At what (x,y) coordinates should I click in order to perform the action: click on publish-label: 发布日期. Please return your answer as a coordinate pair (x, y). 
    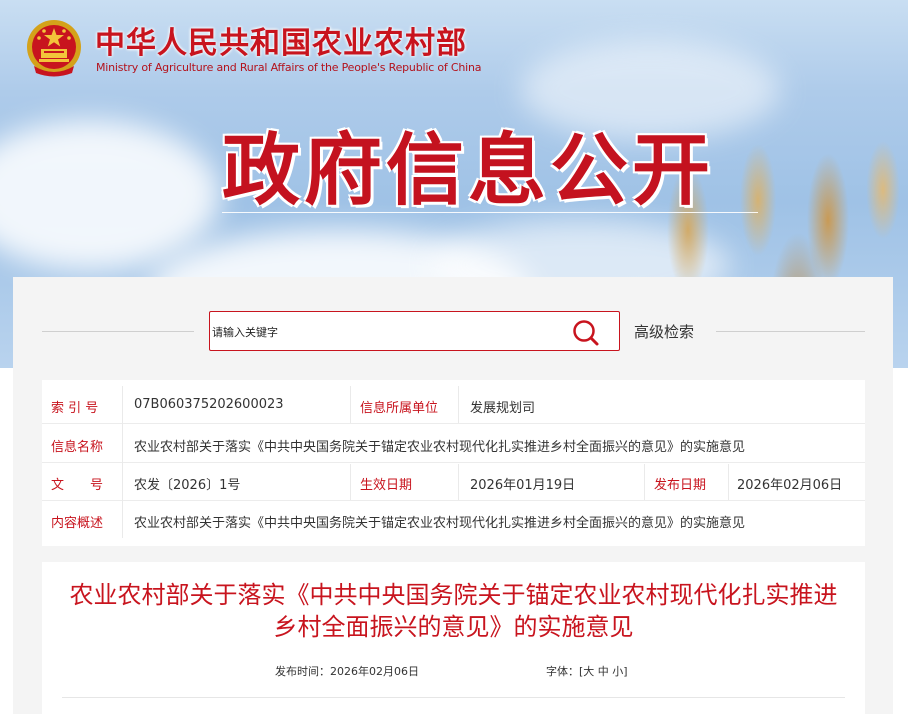
    Looking at the image, I should click on (680, 485).